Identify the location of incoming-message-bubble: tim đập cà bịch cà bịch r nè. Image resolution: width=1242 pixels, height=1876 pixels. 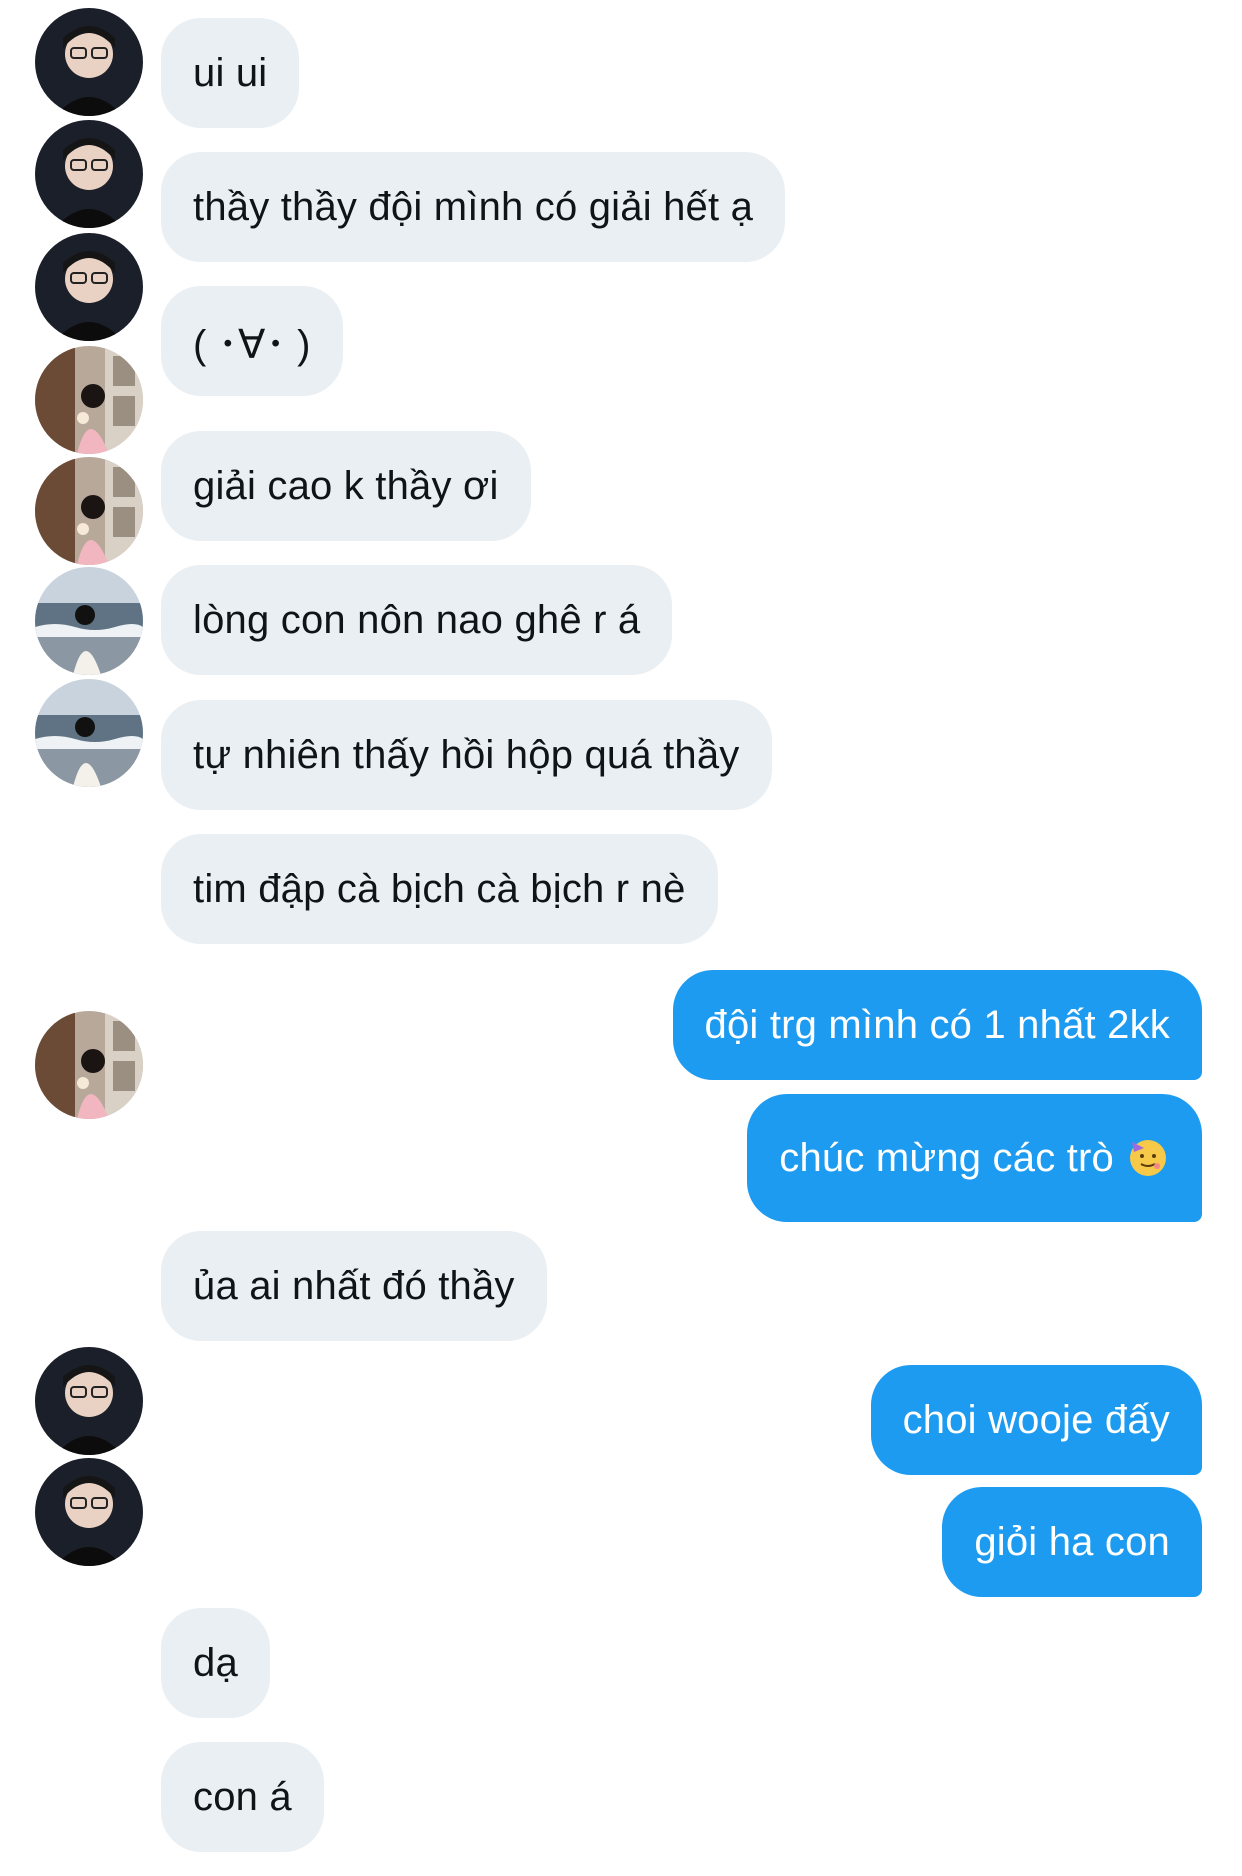
(439, 889).